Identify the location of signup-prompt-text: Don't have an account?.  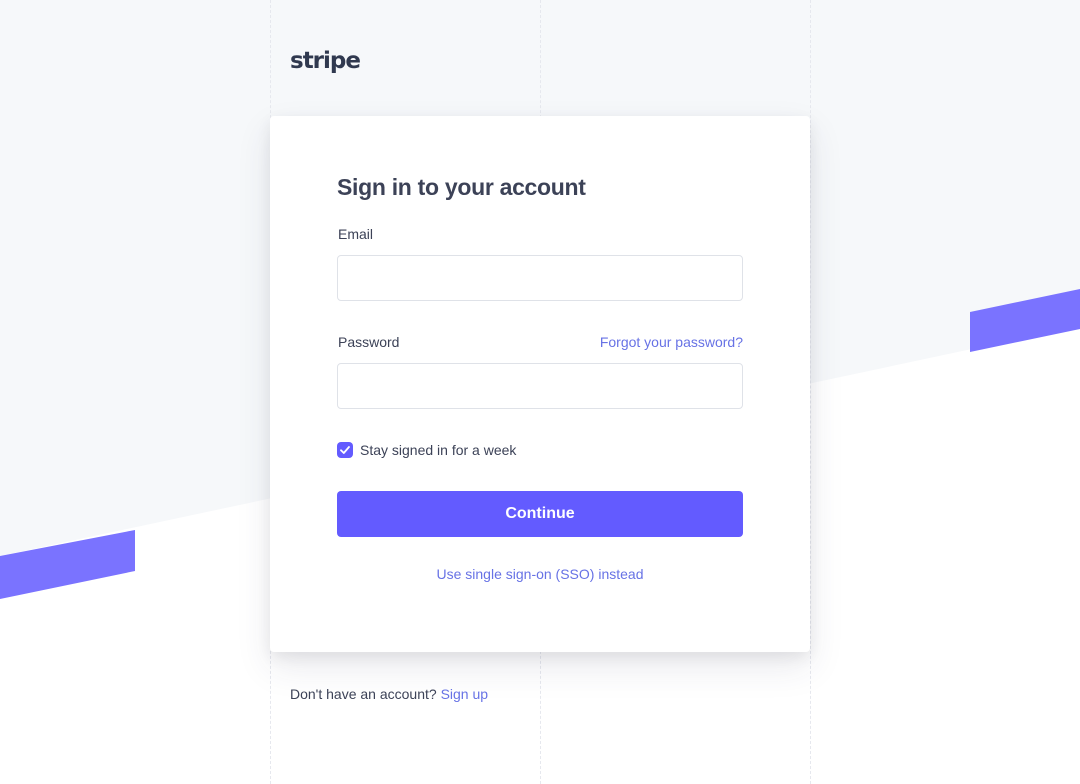
(363, 694).